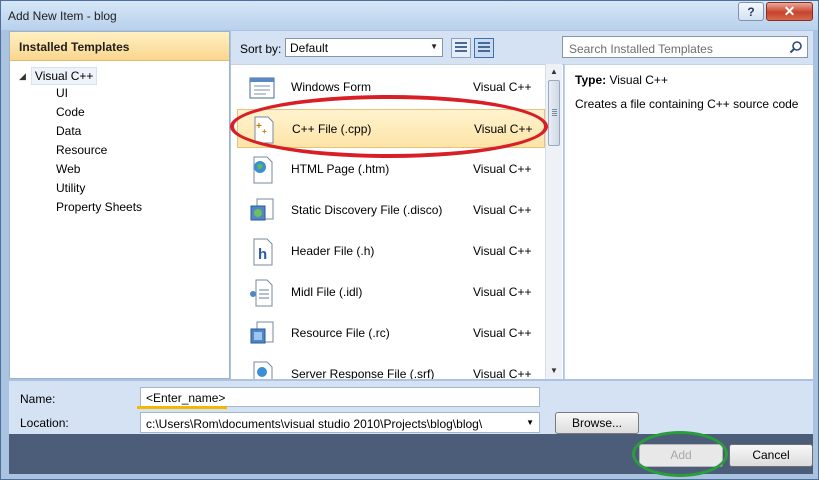  I want to click on close-button: ✕, so click(789, 11).